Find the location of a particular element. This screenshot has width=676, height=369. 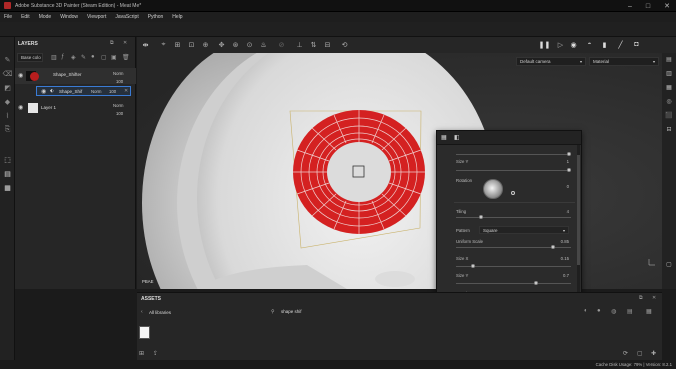

prop-value: 0 is located at coordinates (568, 186).